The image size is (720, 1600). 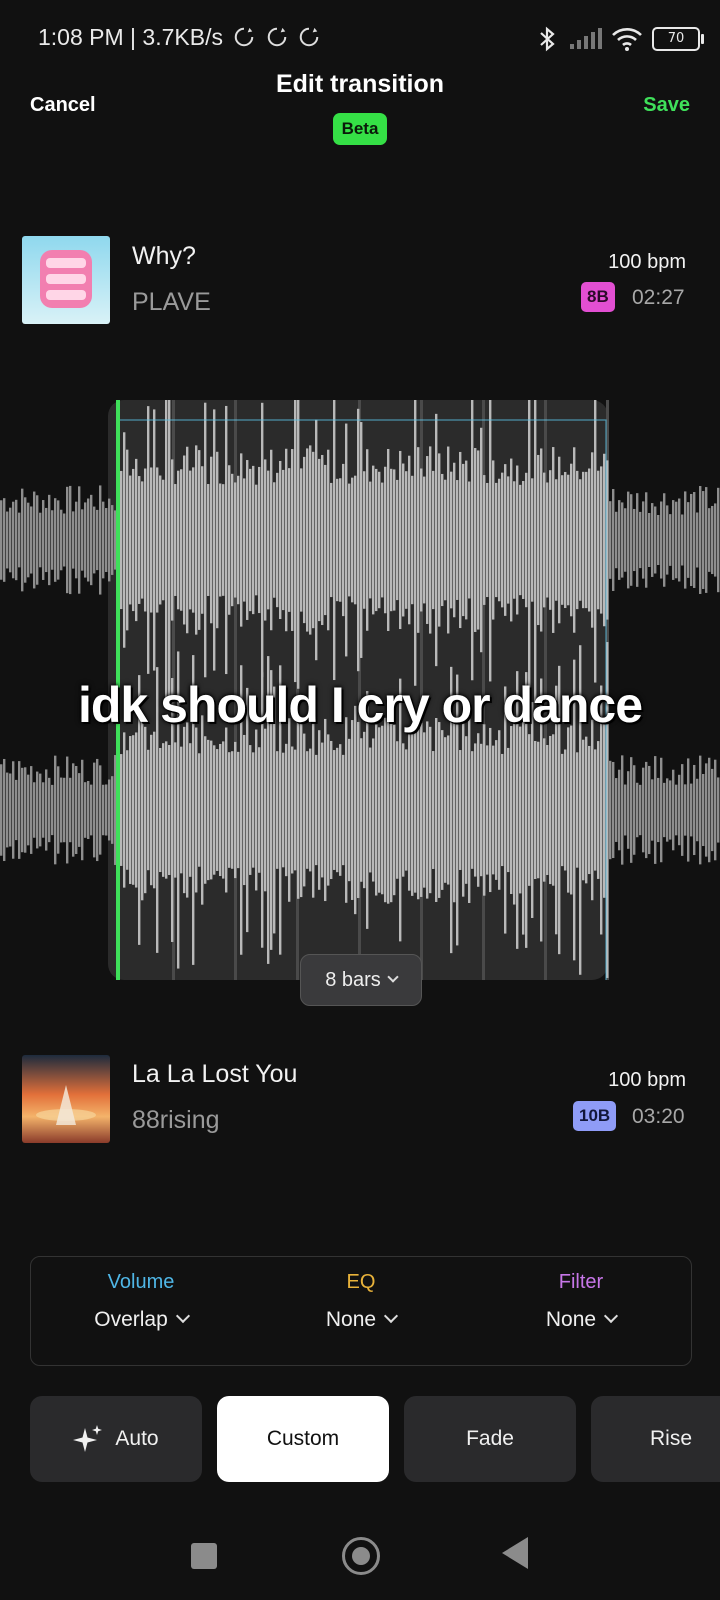 What do you see at coordinates (204, 1556) in the screenshot?
I see `recents-icon` at bounding box center [204, 1556].